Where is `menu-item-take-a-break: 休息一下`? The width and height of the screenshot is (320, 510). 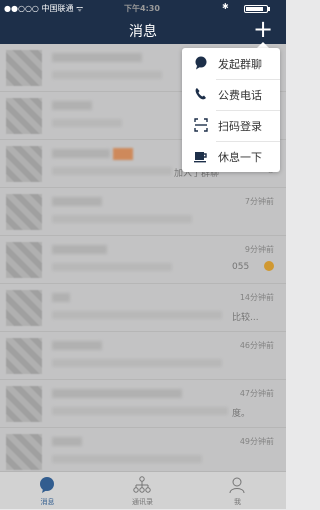
menu-item-take-a-break: 休息一下 is located at coordinates (231, 156).